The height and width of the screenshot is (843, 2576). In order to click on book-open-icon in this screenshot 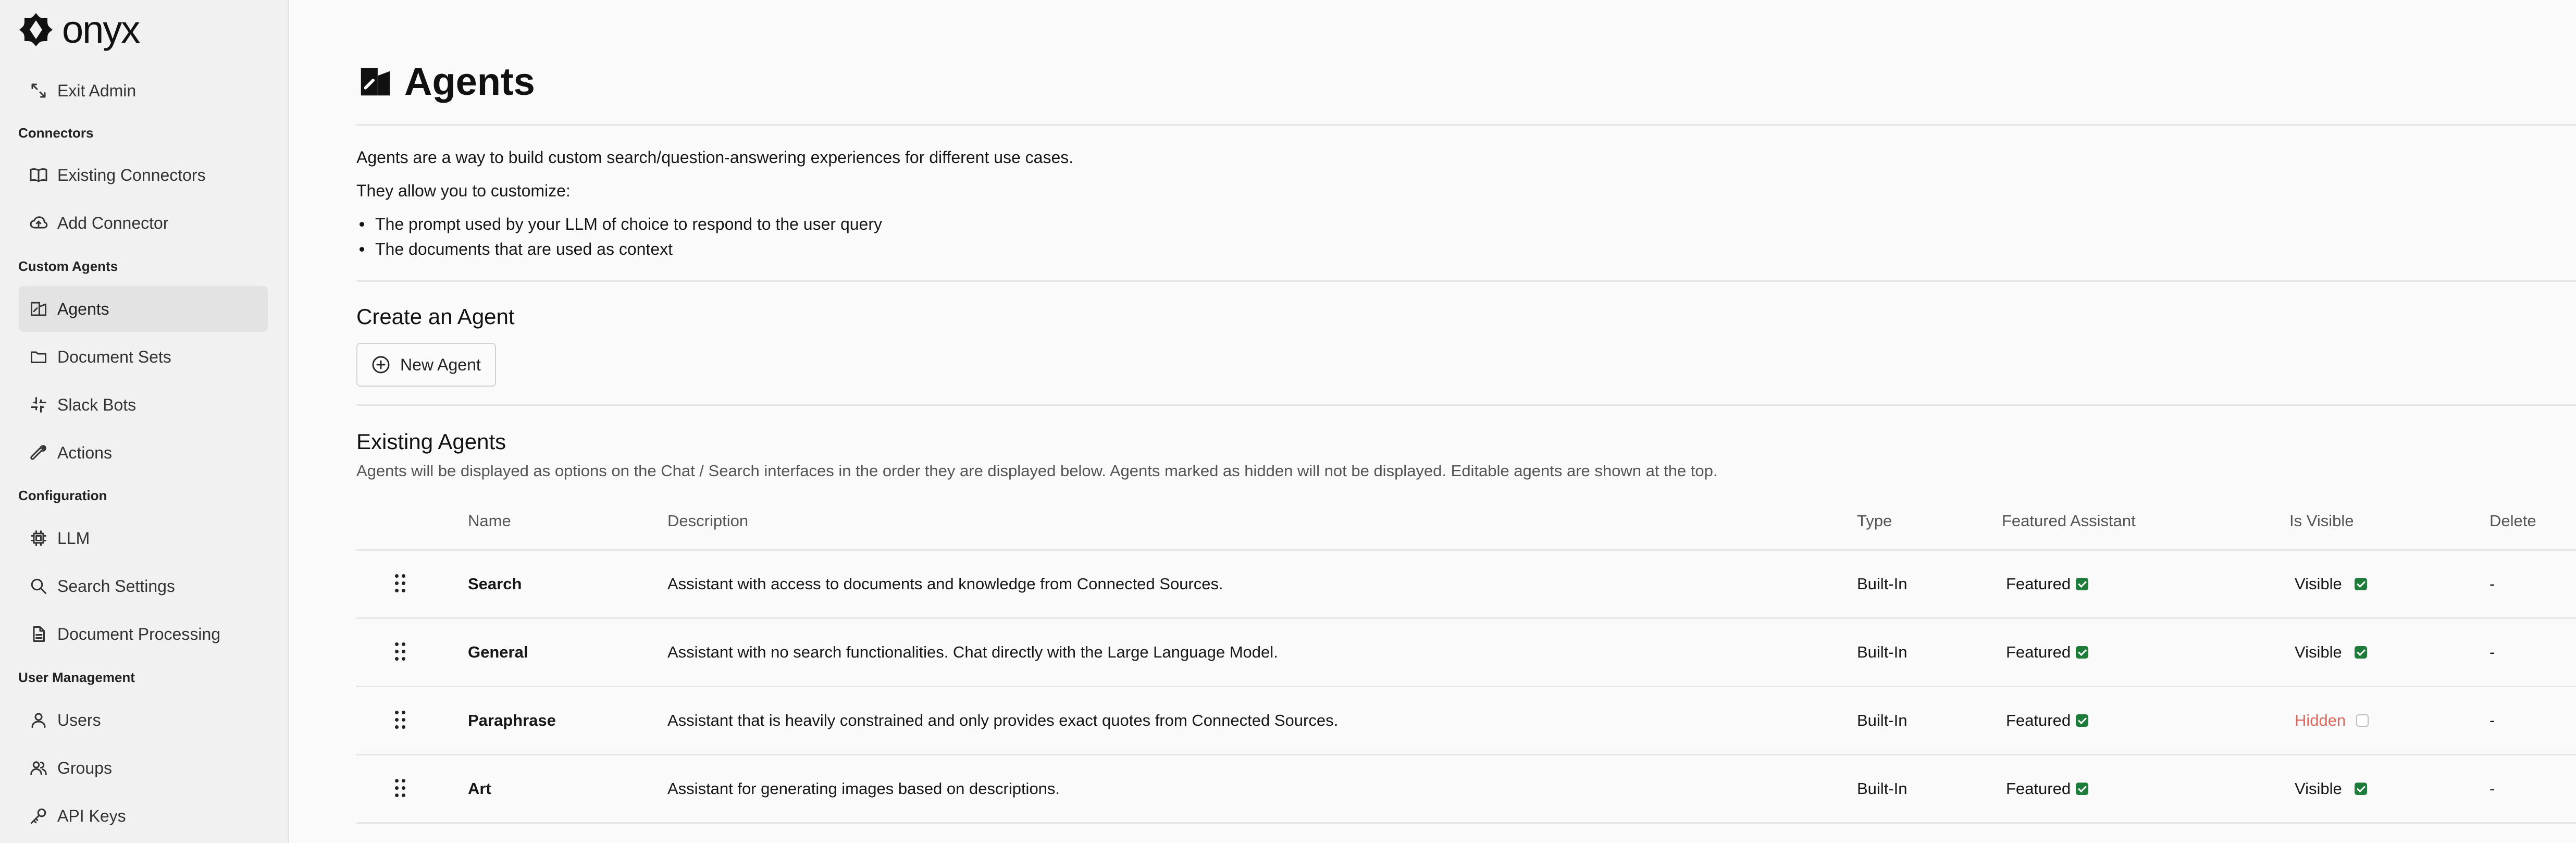, I will do `click(38, 175)`.